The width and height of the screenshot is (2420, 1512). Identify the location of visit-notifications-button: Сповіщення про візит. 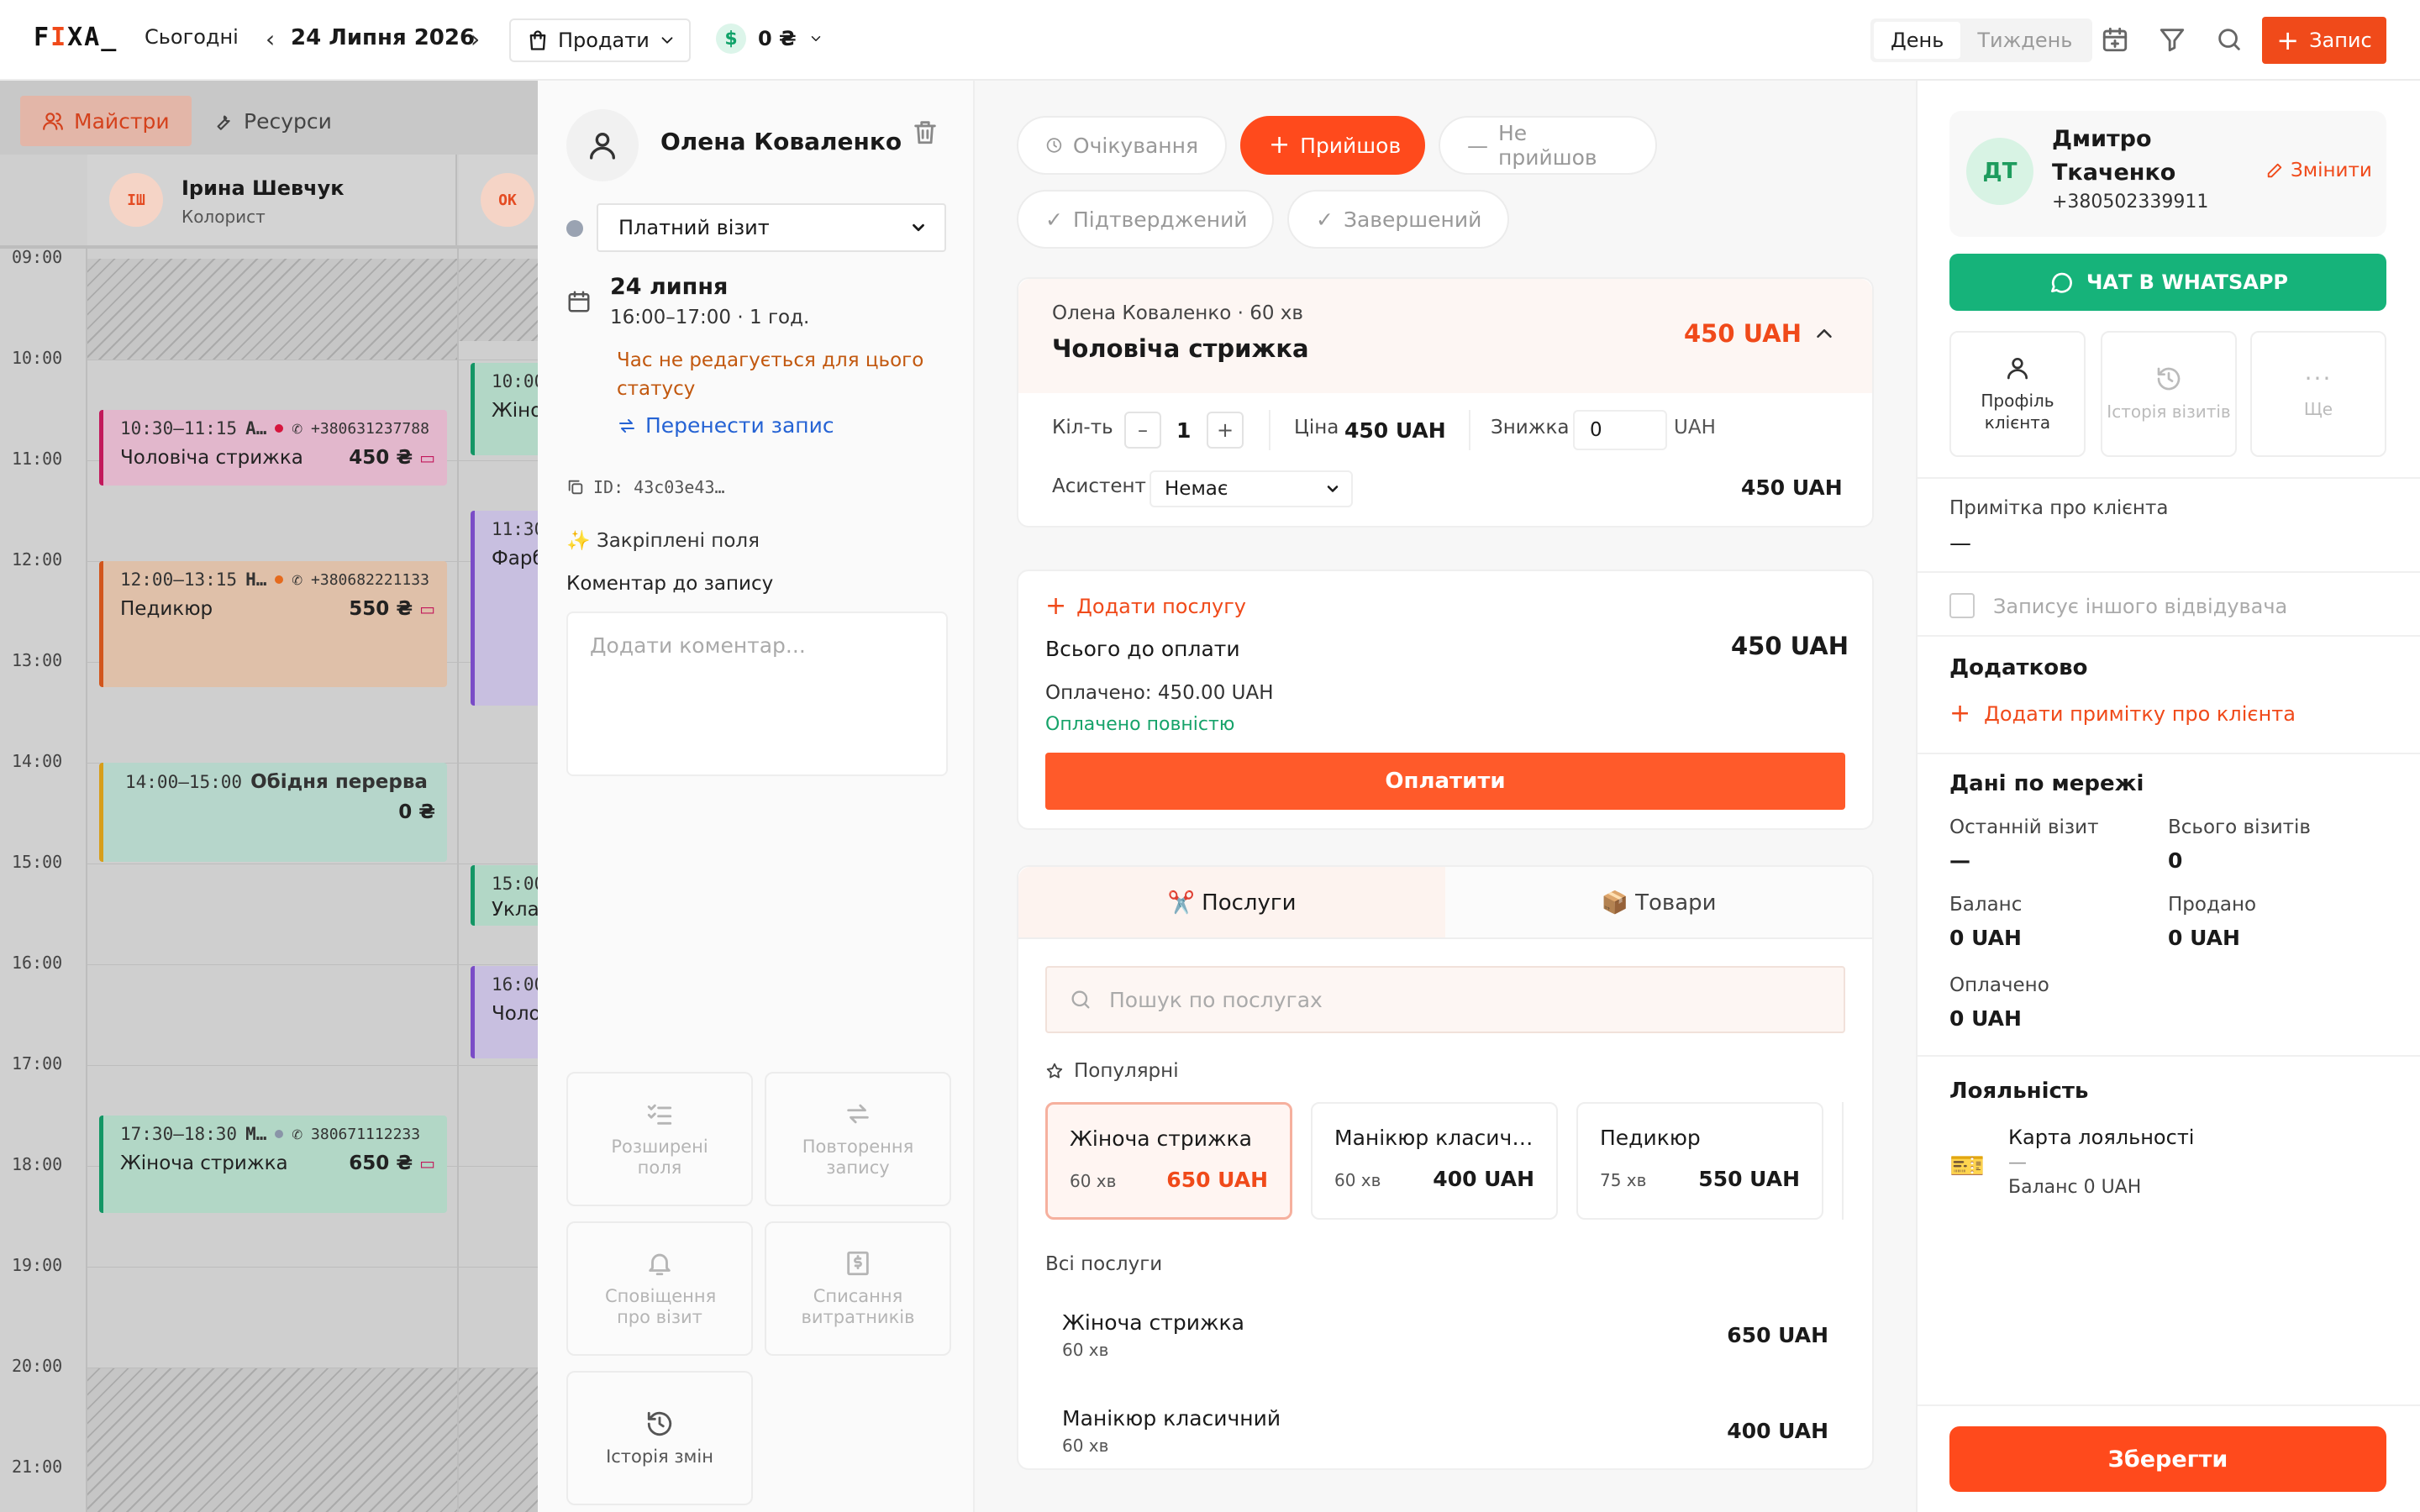
(659, 1288).